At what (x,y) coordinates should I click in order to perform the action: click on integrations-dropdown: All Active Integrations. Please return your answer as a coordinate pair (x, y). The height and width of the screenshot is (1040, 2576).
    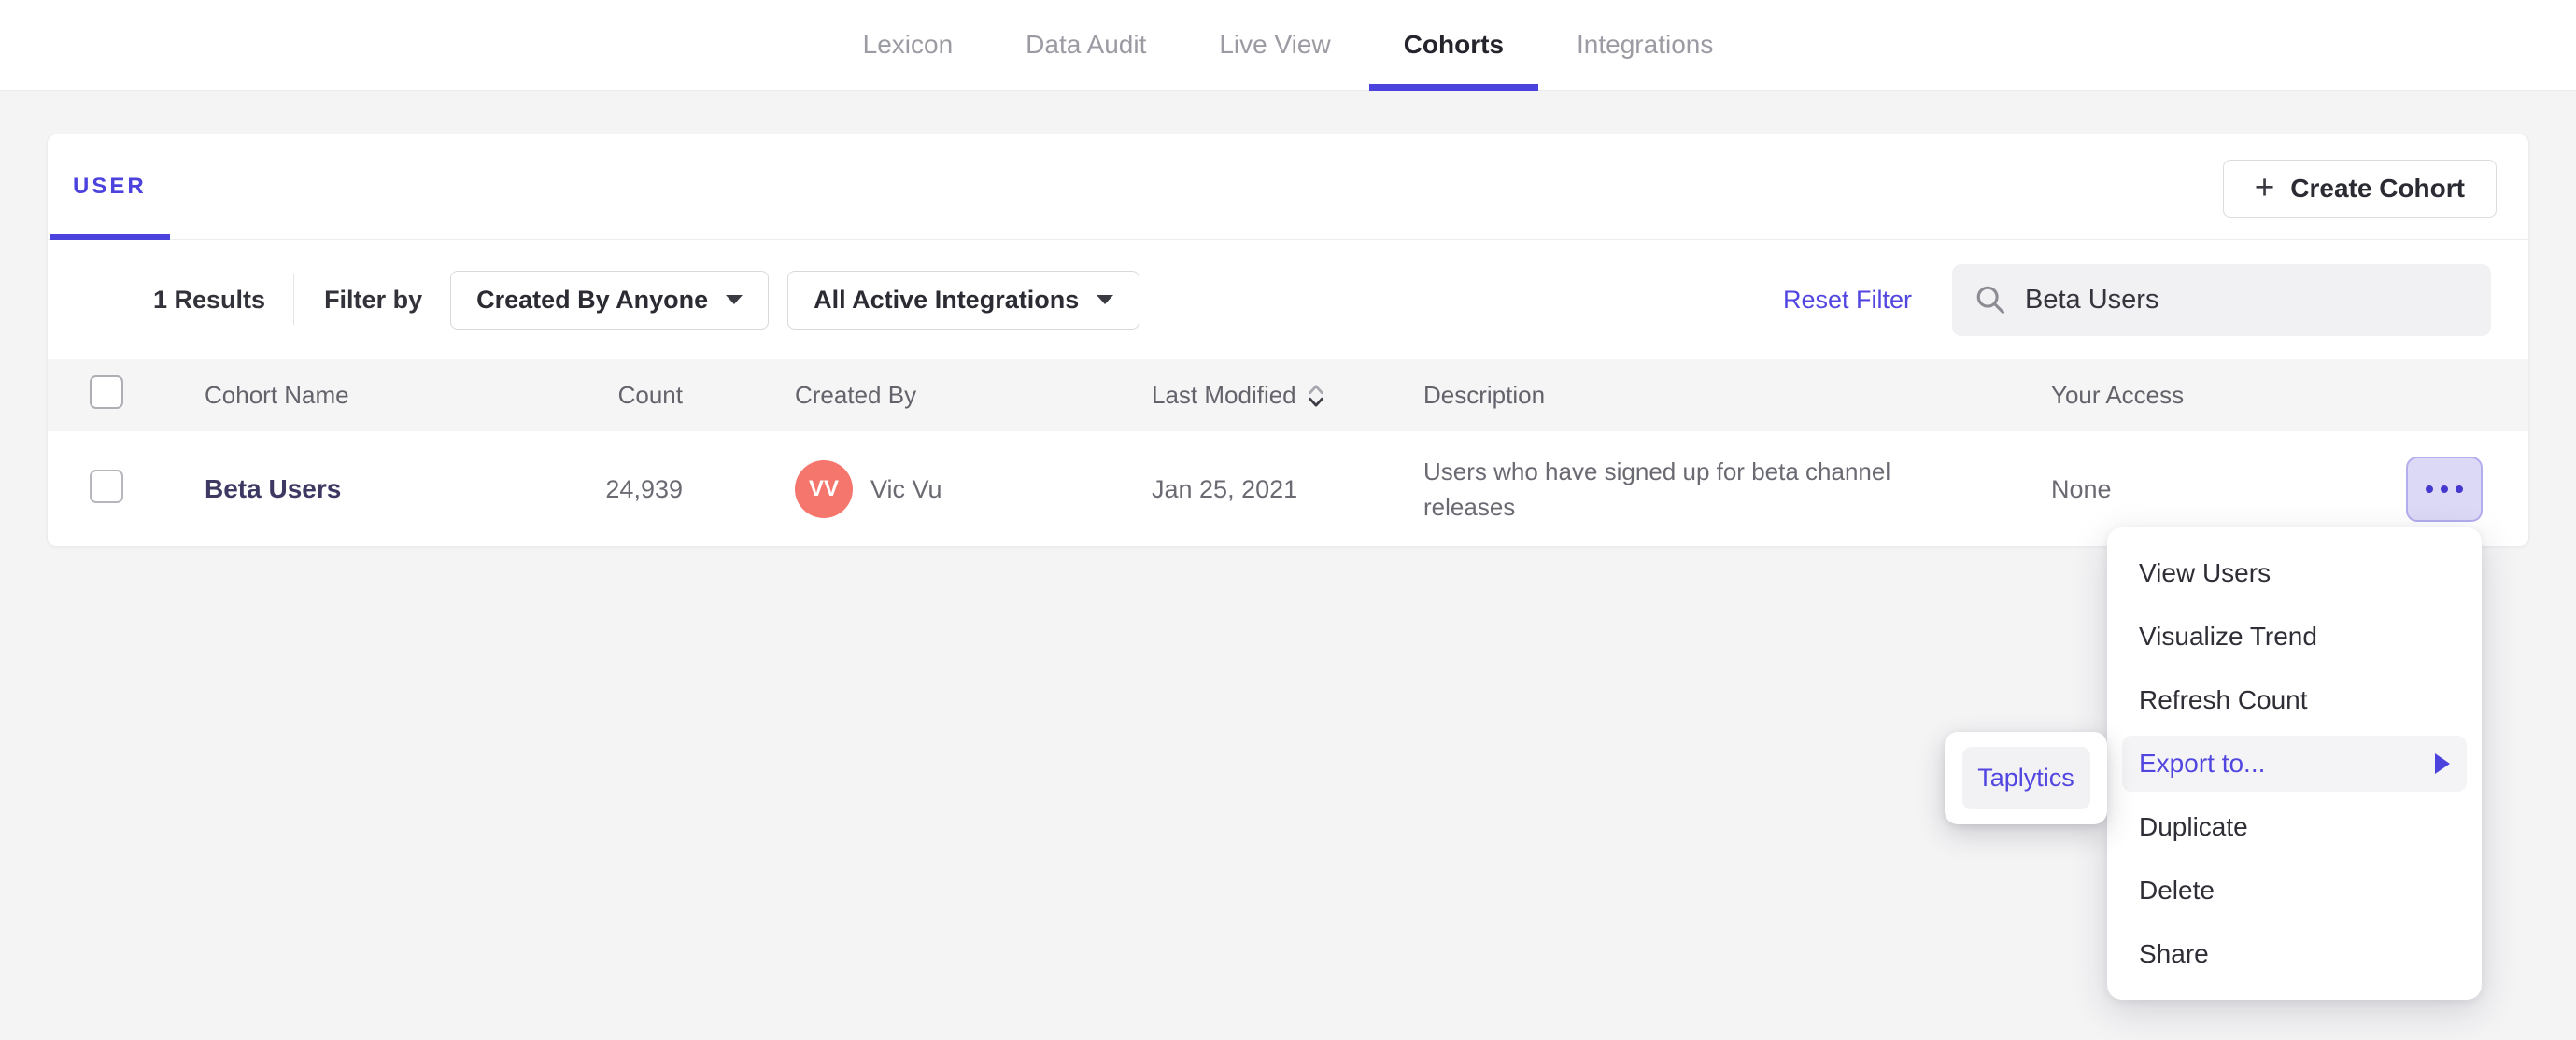
    Looking at the image, I should click on (963, 300).